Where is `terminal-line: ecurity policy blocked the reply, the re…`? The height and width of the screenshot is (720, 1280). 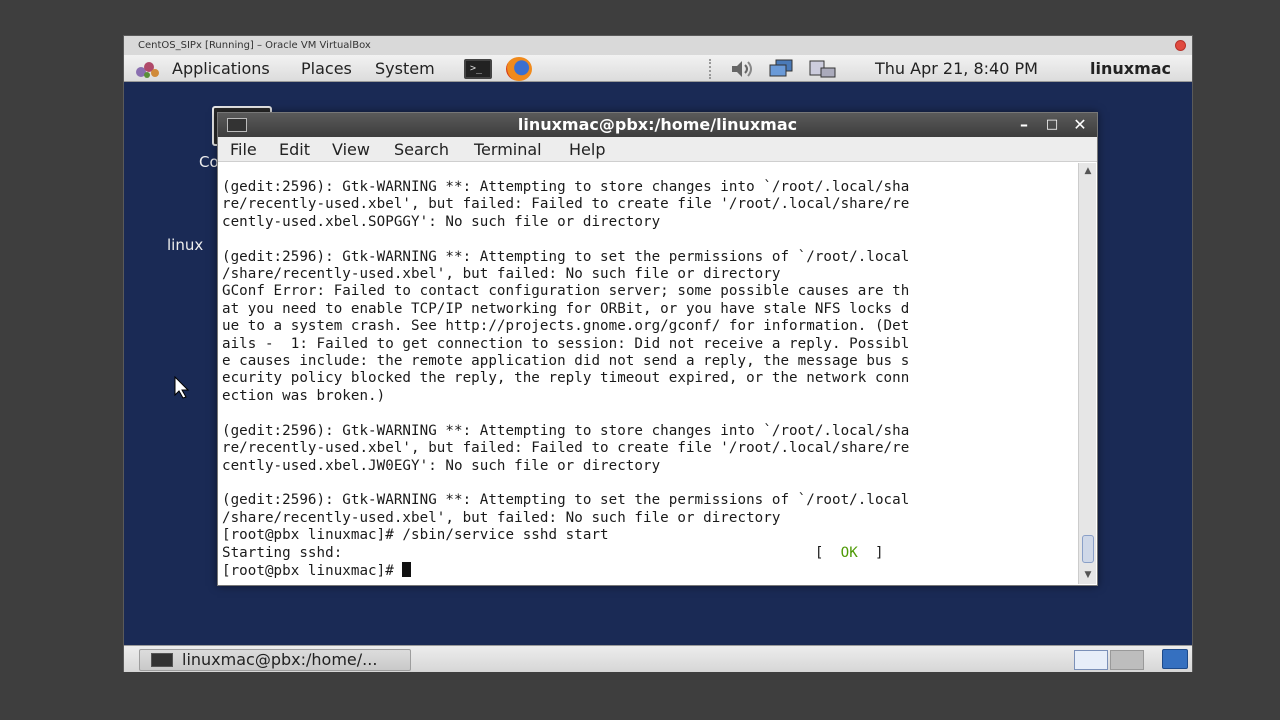 terminal-line: ecurity policy blocked the reply, the re… is located at coordinates (566, 378).